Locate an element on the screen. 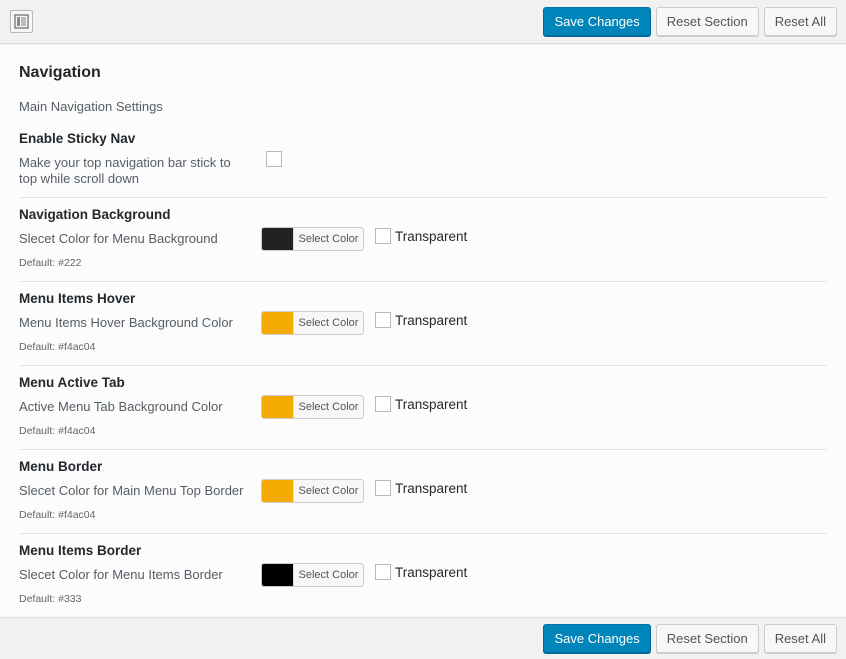 The image size is (846, 659). color-option-default: Default: #333 is located at coordinates (50, 599).